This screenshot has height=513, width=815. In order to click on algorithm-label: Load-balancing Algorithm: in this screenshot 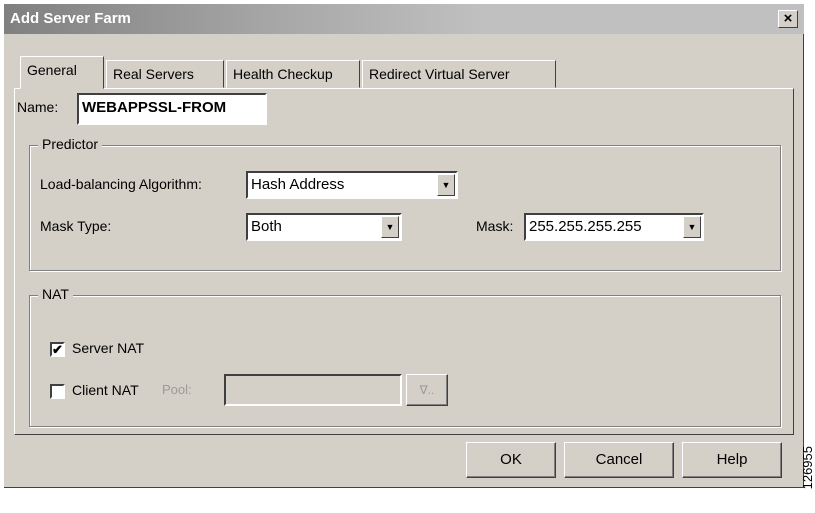, I will do `click(121, 184)`.